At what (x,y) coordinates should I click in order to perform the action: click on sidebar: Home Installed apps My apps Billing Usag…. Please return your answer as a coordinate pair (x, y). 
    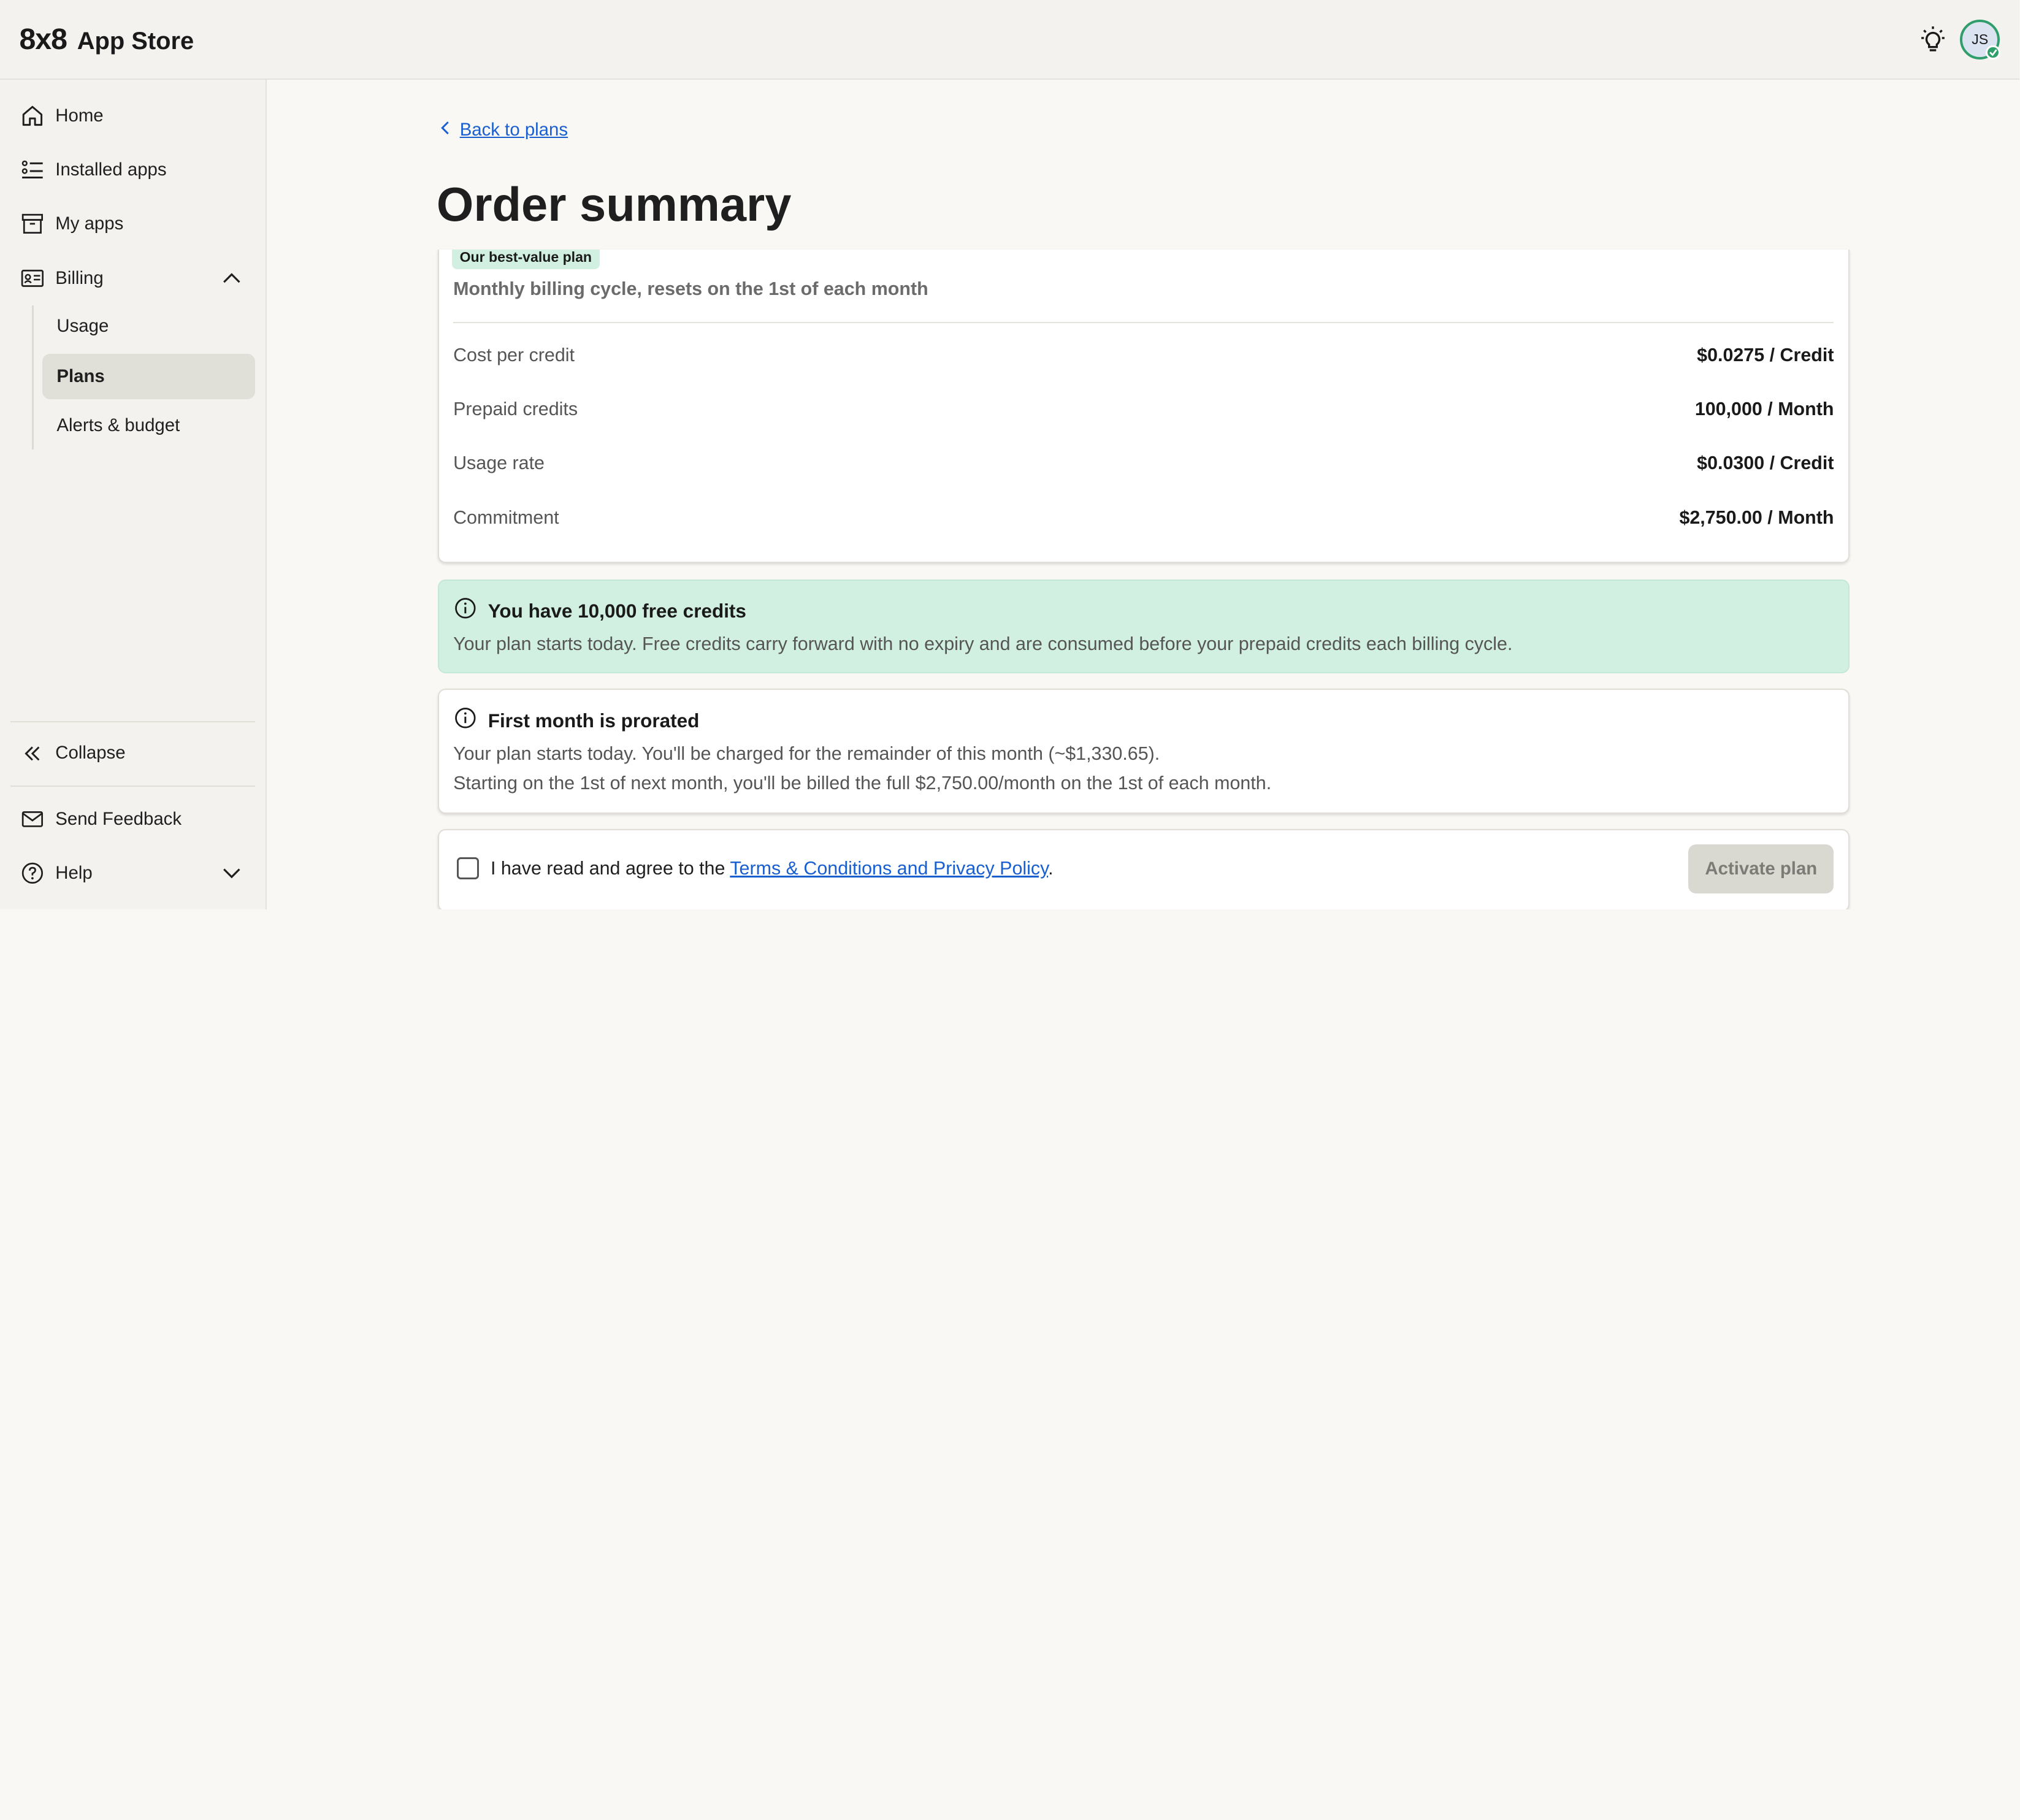
    Looking at the image, I should click on (133, 494).